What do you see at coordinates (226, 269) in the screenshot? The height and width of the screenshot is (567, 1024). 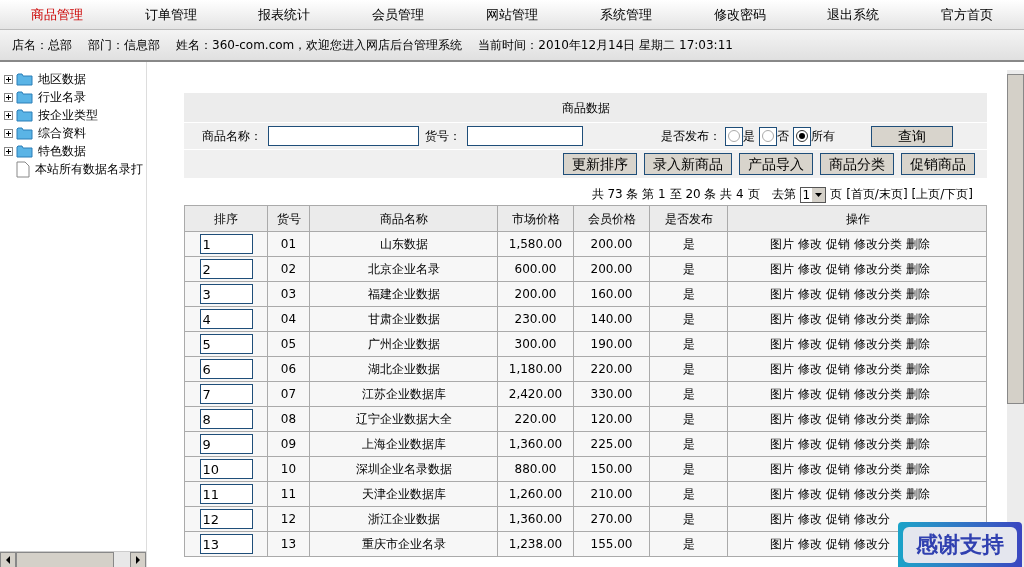 I see `order-field: 2` at bounding box center [226, 269].